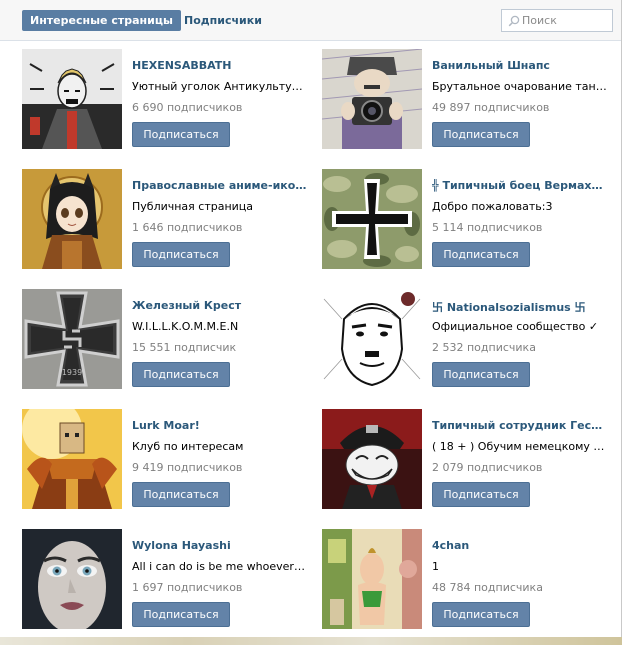 The image size is (622, 645). I want to click on subscriber-count: 5 114 подписчиков, so click(487, 227).